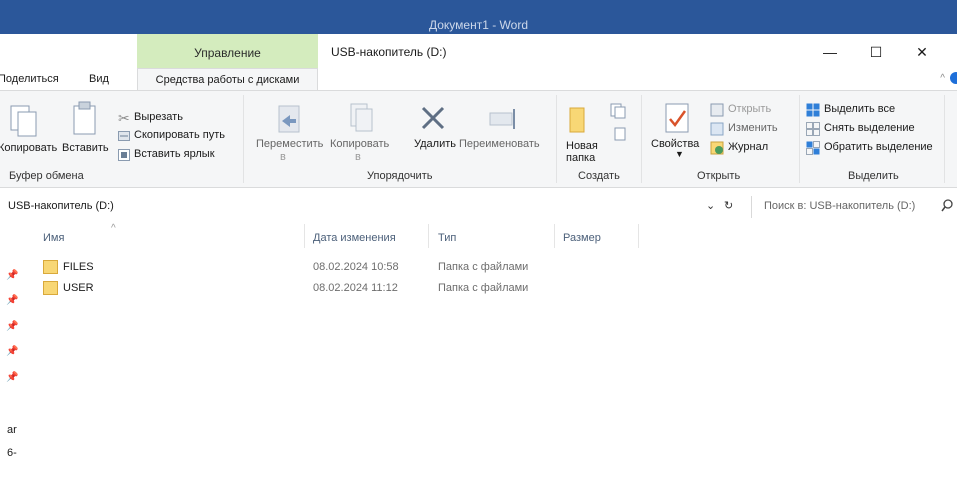 The width and height of the screenshot is (957, 501). I want to click on refresh-icon: ↻, so click(728, 205).